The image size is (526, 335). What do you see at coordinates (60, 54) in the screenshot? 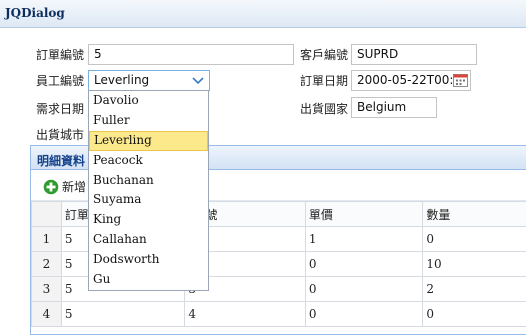
I see `order-id-label: 訂單編號` at bounding box center [60, 54].